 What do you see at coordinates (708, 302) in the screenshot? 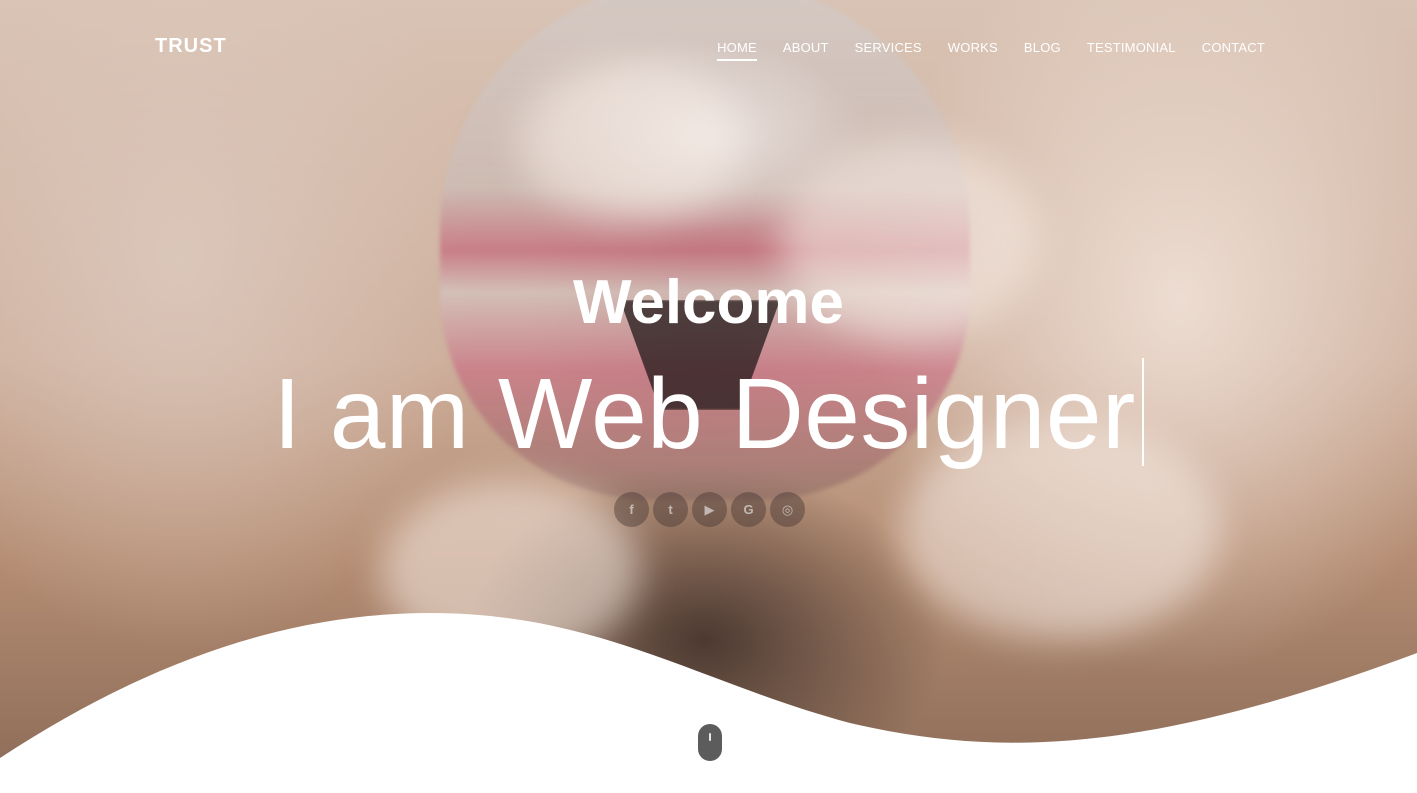
I see `hero-welcome-heading: Welcome` at bounding box center [708, 302].